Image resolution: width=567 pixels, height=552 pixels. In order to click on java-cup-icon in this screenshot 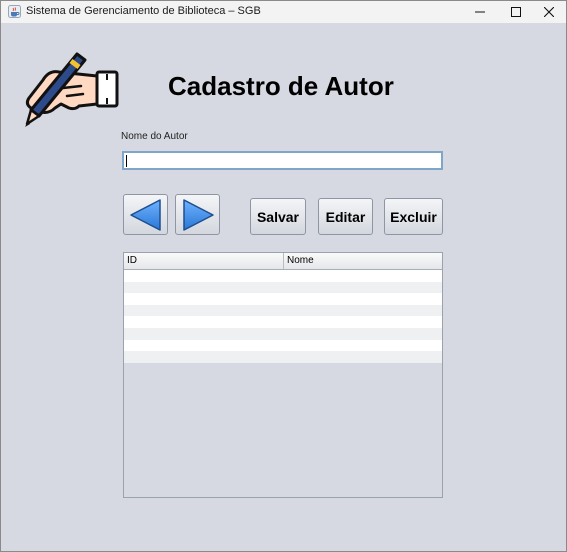, I will do `click(14, 11)`.